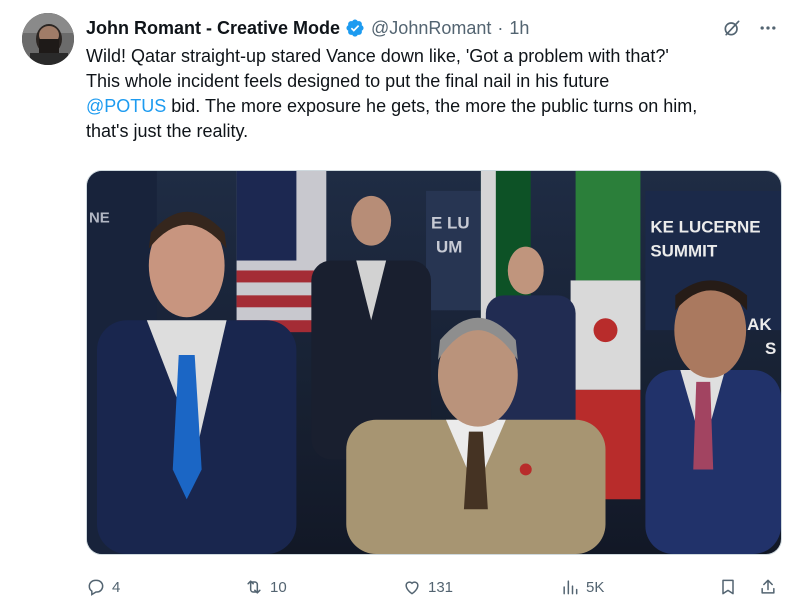 The height and width of the screenshot is (612, 800). What do you see at coordinates (116, 587) in the screenshot?
I see `reply-count: 4` at bounding box center [116, 587].